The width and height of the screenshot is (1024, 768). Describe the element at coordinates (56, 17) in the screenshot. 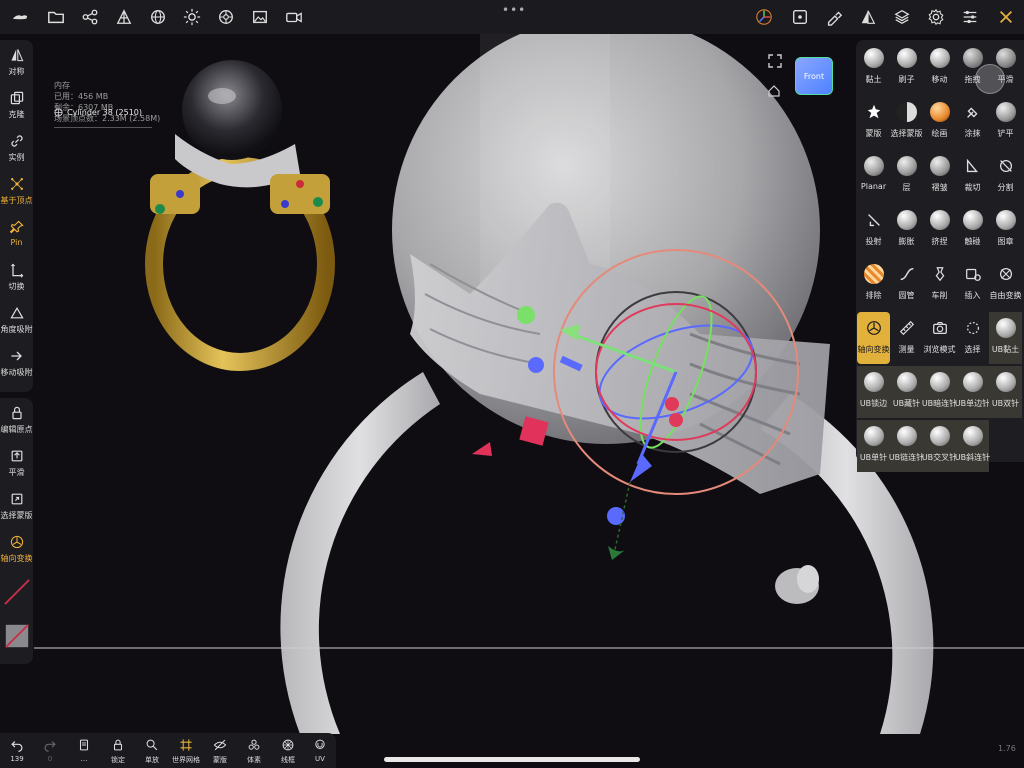

I see `folder-icon` at that location.